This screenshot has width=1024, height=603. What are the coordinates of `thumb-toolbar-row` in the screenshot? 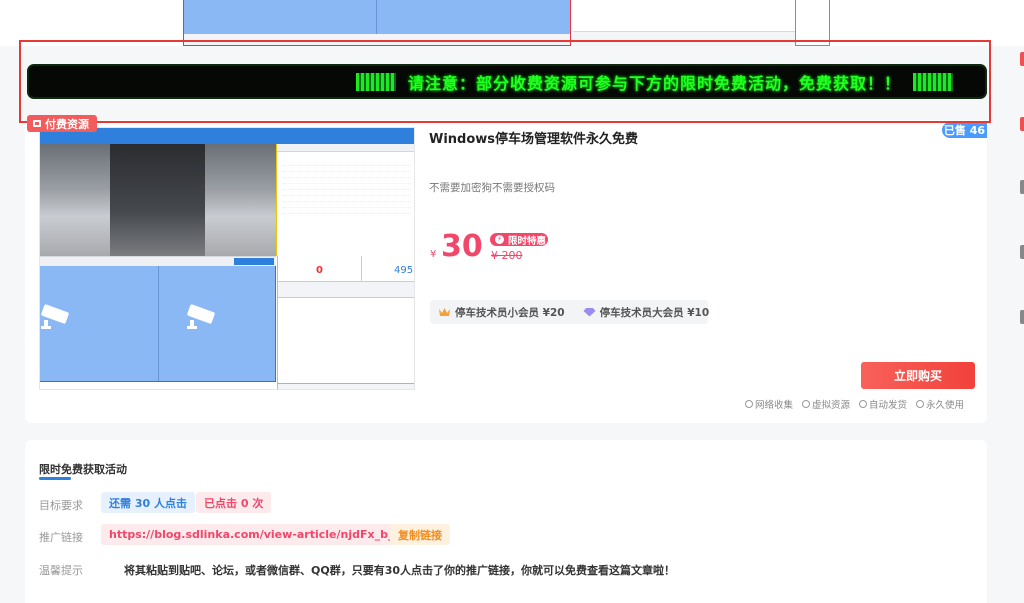 It's located at (158, 261).